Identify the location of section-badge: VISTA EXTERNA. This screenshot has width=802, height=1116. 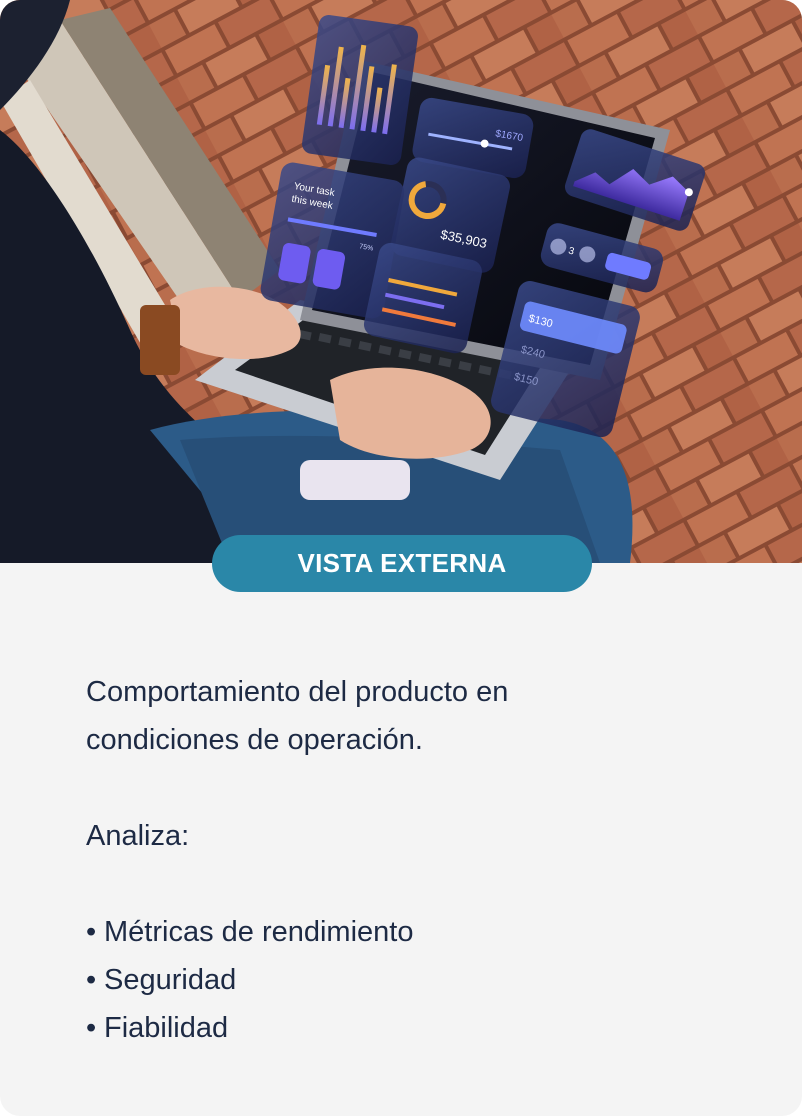
(402, 563).